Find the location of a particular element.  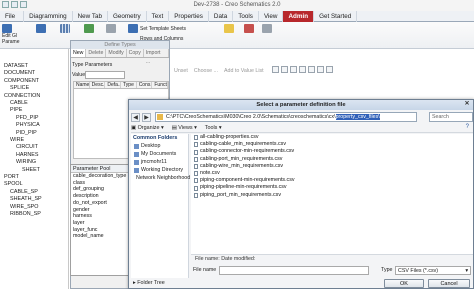

tab-new-tab: New Tab is located at coordinates (90, 16).